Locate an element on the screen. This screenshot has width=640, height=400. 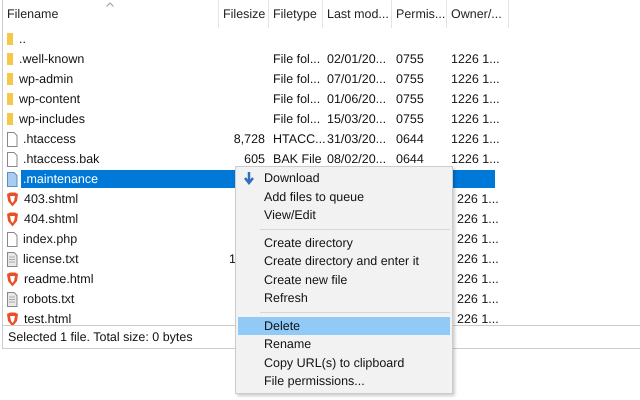
file-size: 8,728 is located at coordinates (249, 139).